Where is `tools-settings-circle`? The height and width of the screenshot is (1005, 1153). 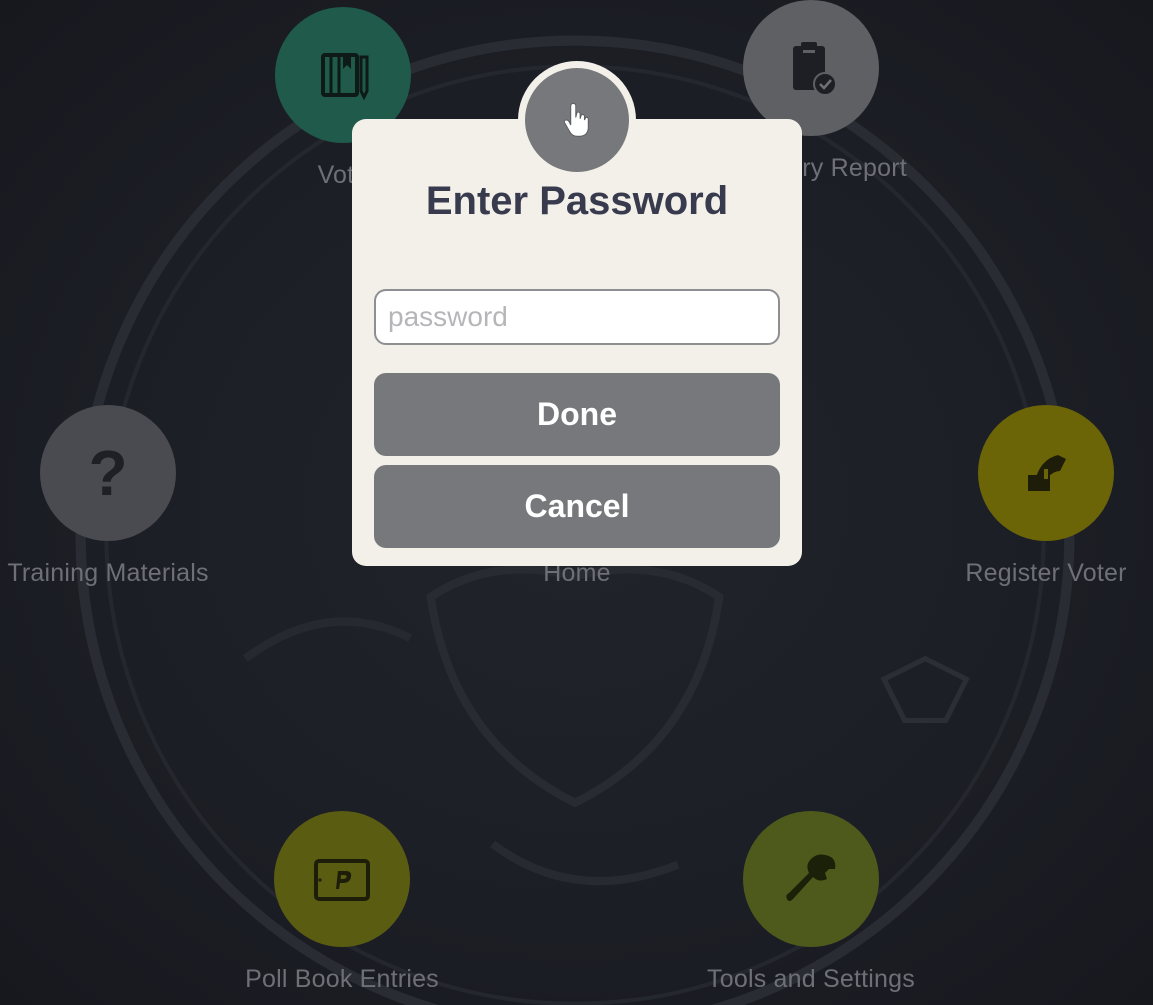 tools-settings-circle is located at coordinates (811, 879).